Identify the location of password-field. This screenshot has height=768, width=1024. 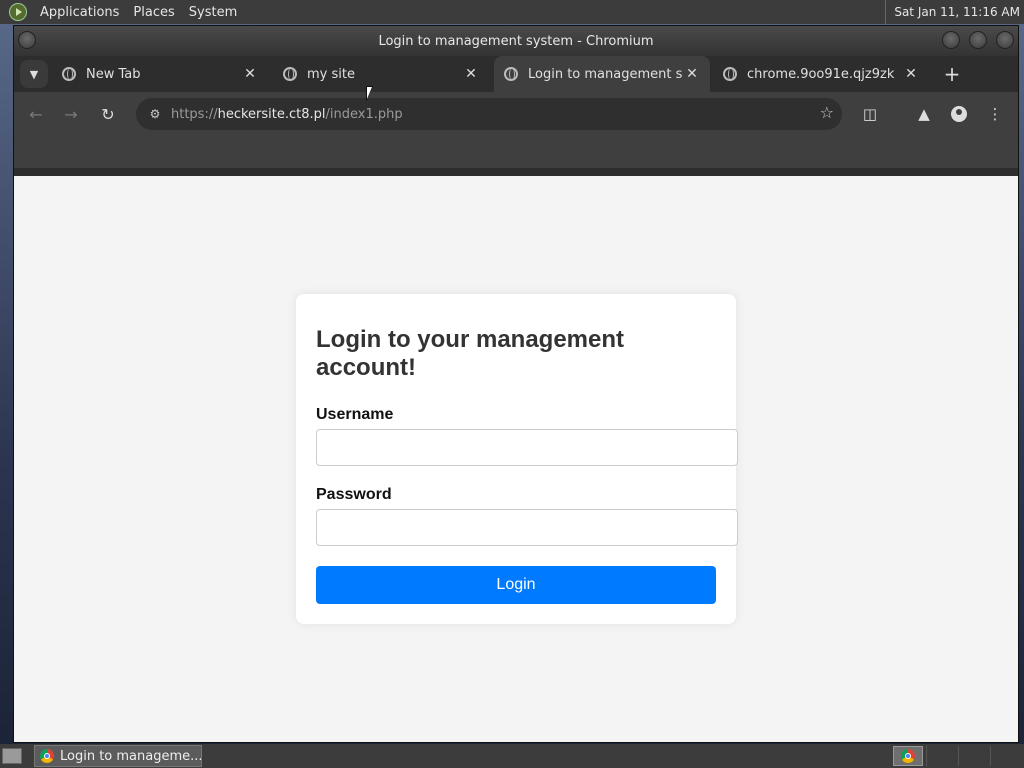
(527, 527).